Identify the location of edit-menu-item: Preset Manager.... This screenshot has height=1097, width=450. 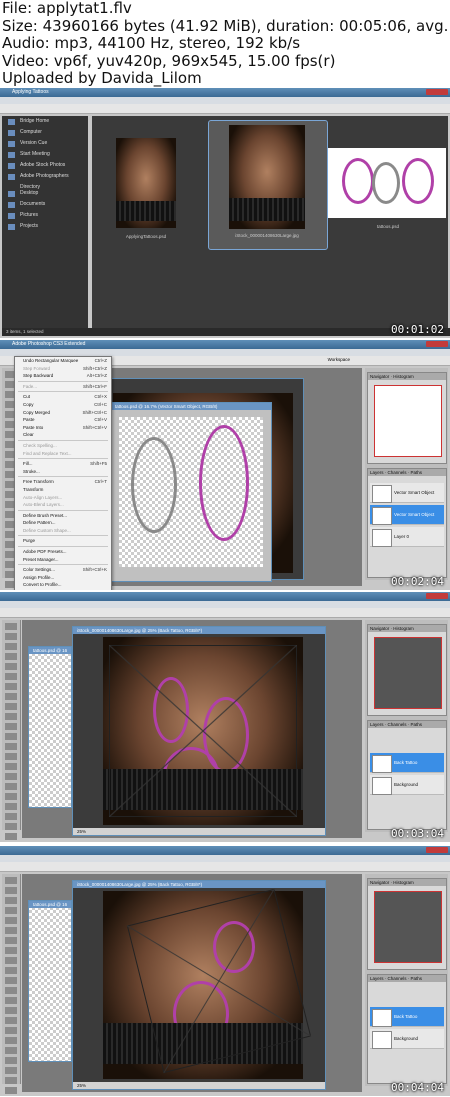
(63, 560).